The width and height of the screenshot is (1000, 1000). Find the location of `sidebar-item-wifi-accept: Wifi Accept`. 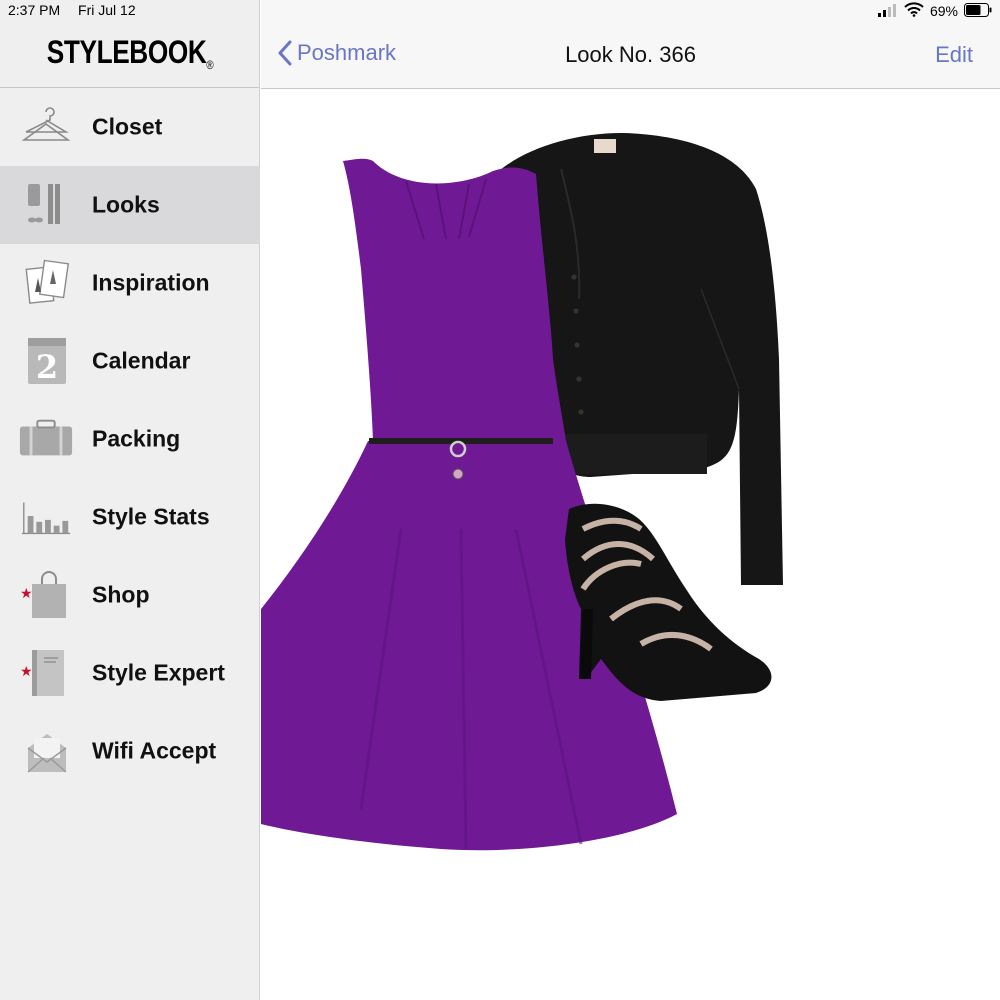

sidebar-item-wifi-accept: Wifi Accept is located at coordinates (130, 751).